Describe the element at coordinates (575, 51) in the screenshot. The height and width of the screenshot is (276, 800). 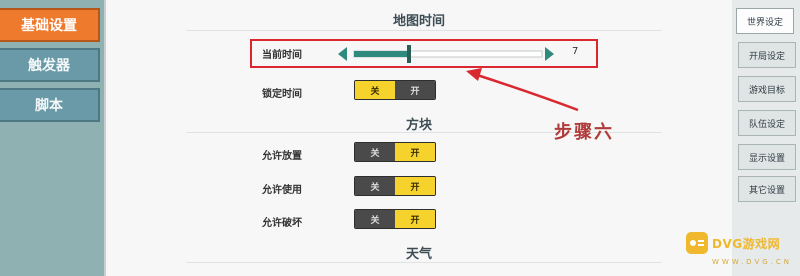
I see `current-time-value: 7` at that location.